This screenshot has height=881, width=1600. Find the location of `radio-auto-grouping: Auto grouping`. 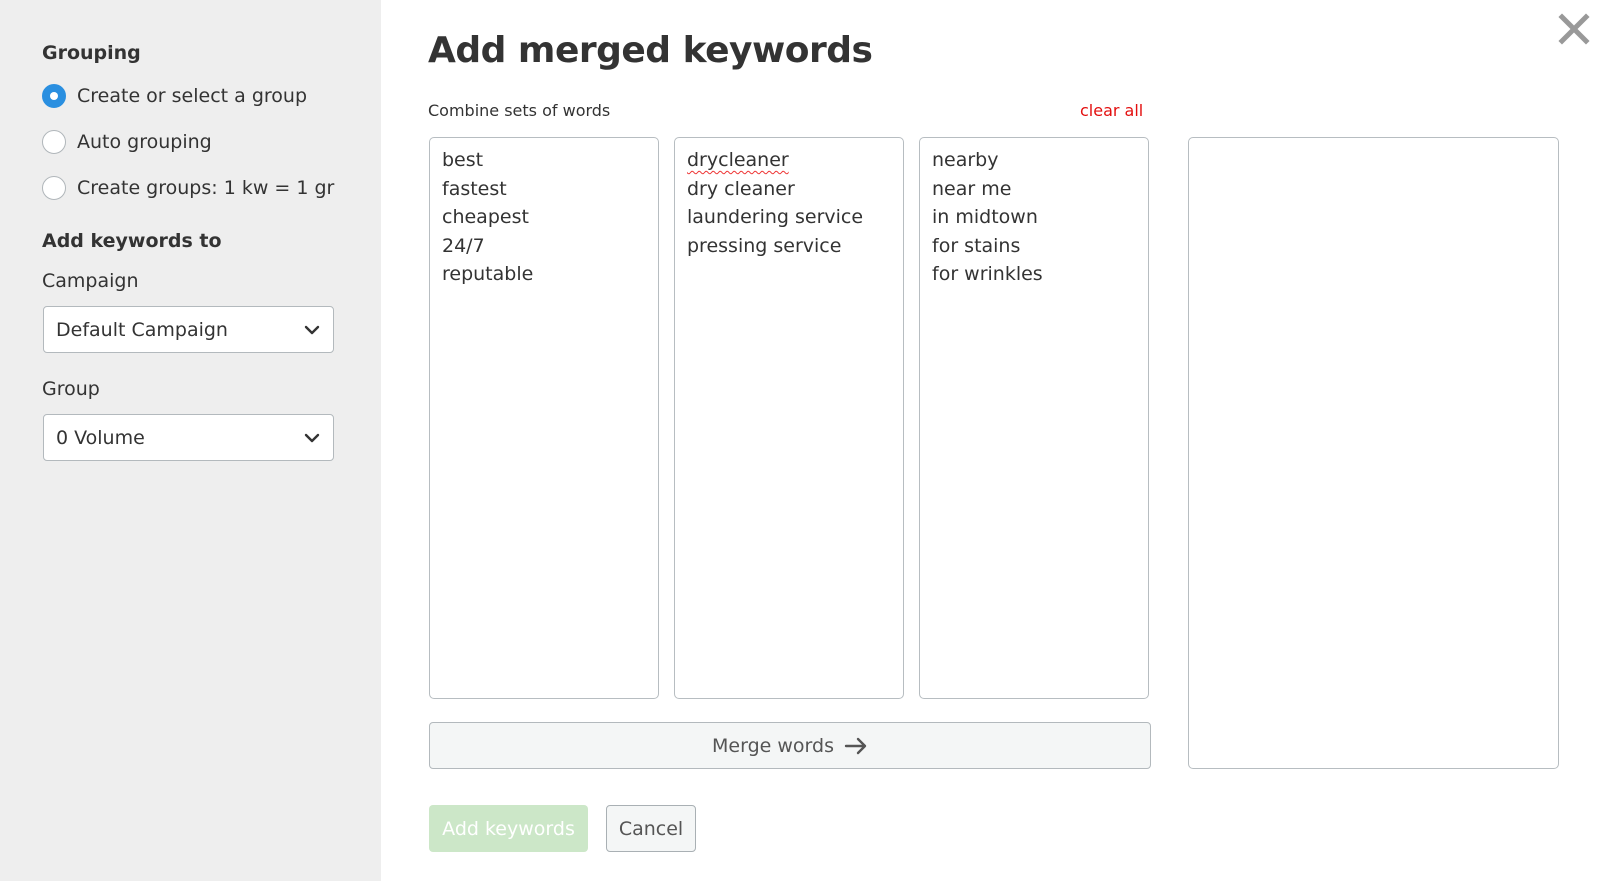

radio-auto-grouping: Auto grouping is located at coordinates (127, 142).